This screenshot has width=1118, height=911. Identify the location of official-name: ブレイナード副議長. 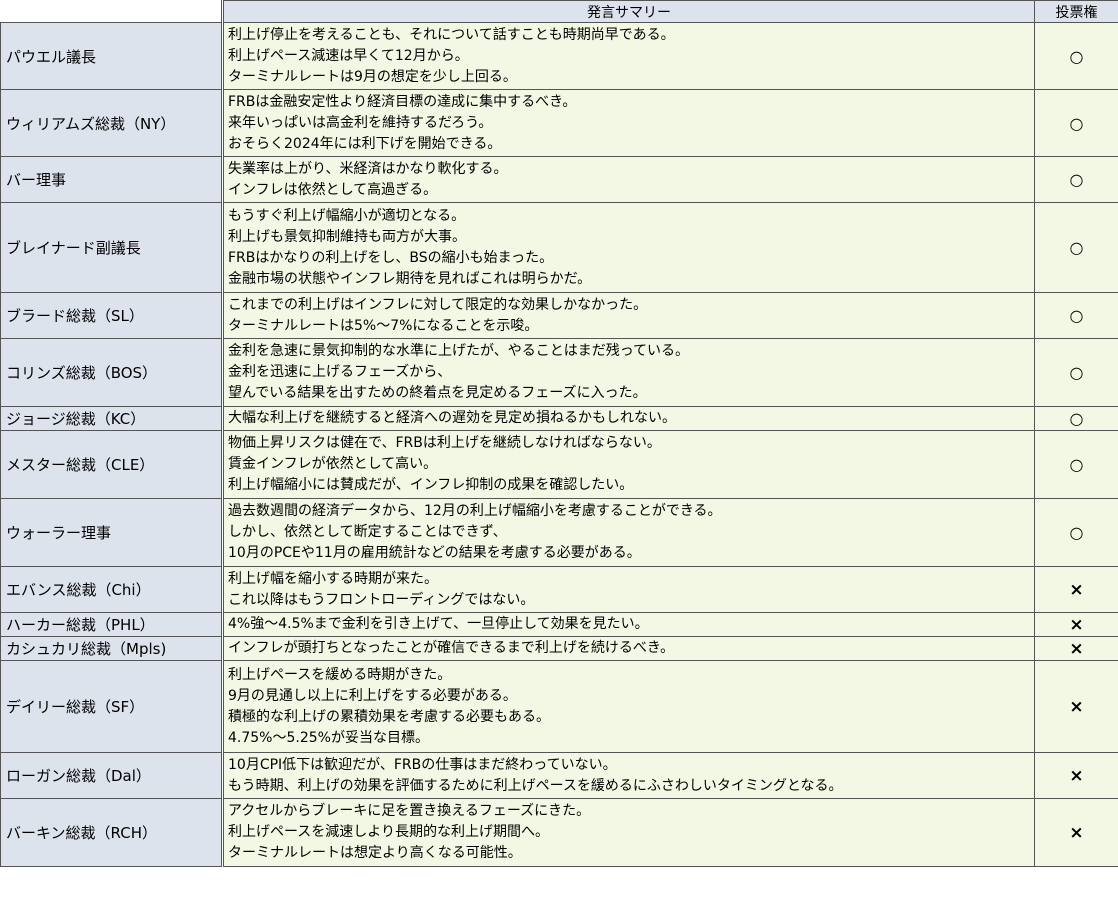
(111, 247).